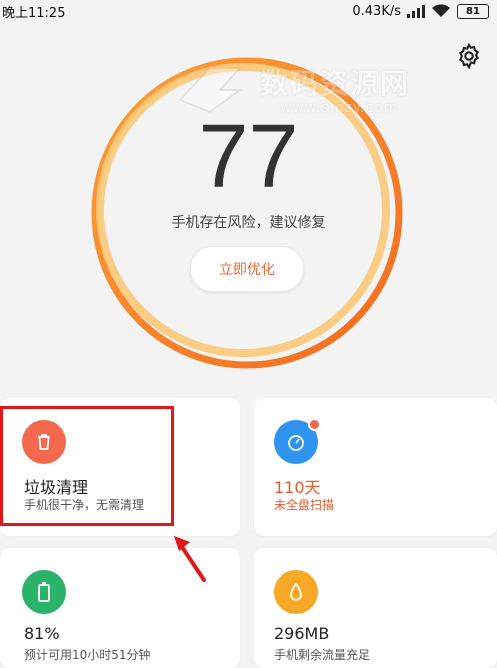 This screenshot has height=668, width=497. Describe the element at coordinates (34, 13) in the screenshot. I see `status-time: 晚上11:25` at that location.